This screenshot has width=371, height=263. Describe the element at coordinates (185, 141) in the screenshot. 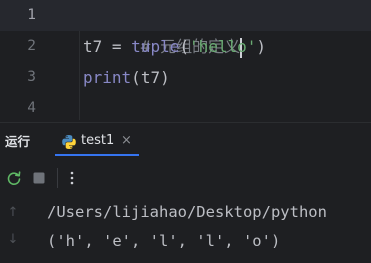

I see `run-panel-header: 运行 test1 ×` at that location.